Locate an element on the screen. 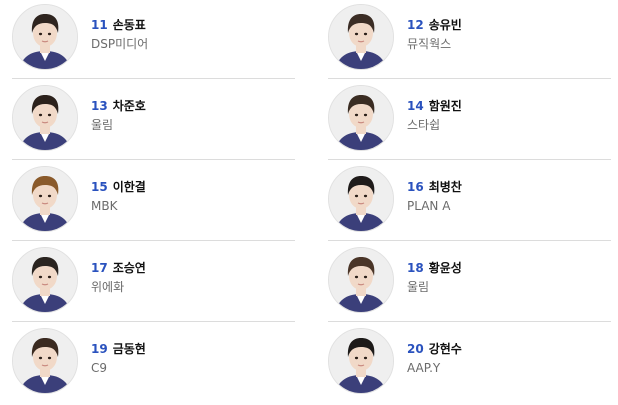 The height and width of the screenshot is (405, 618). trainee-card: 14 함원진 스타쉽 is located at coordinates (469, 121).